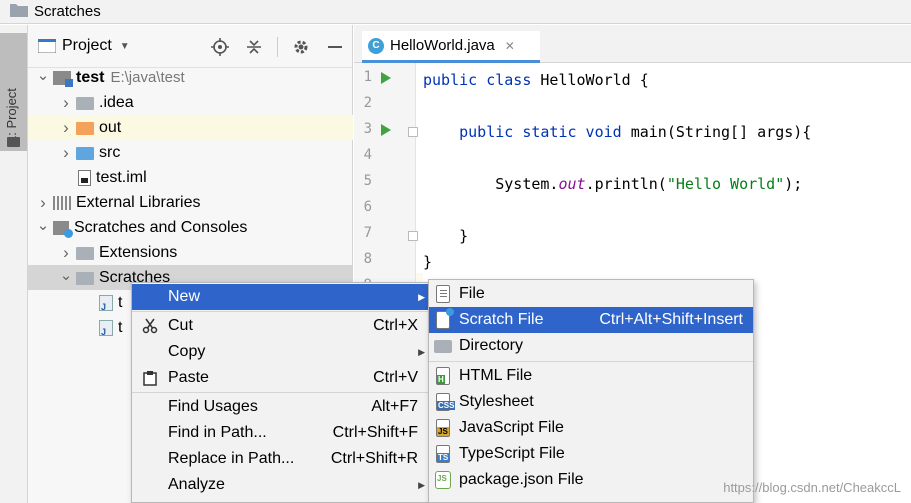 Image resolution: width=911 pixels, height=503 pixels. I want to click on source-folder-icon, so click(85, 153).